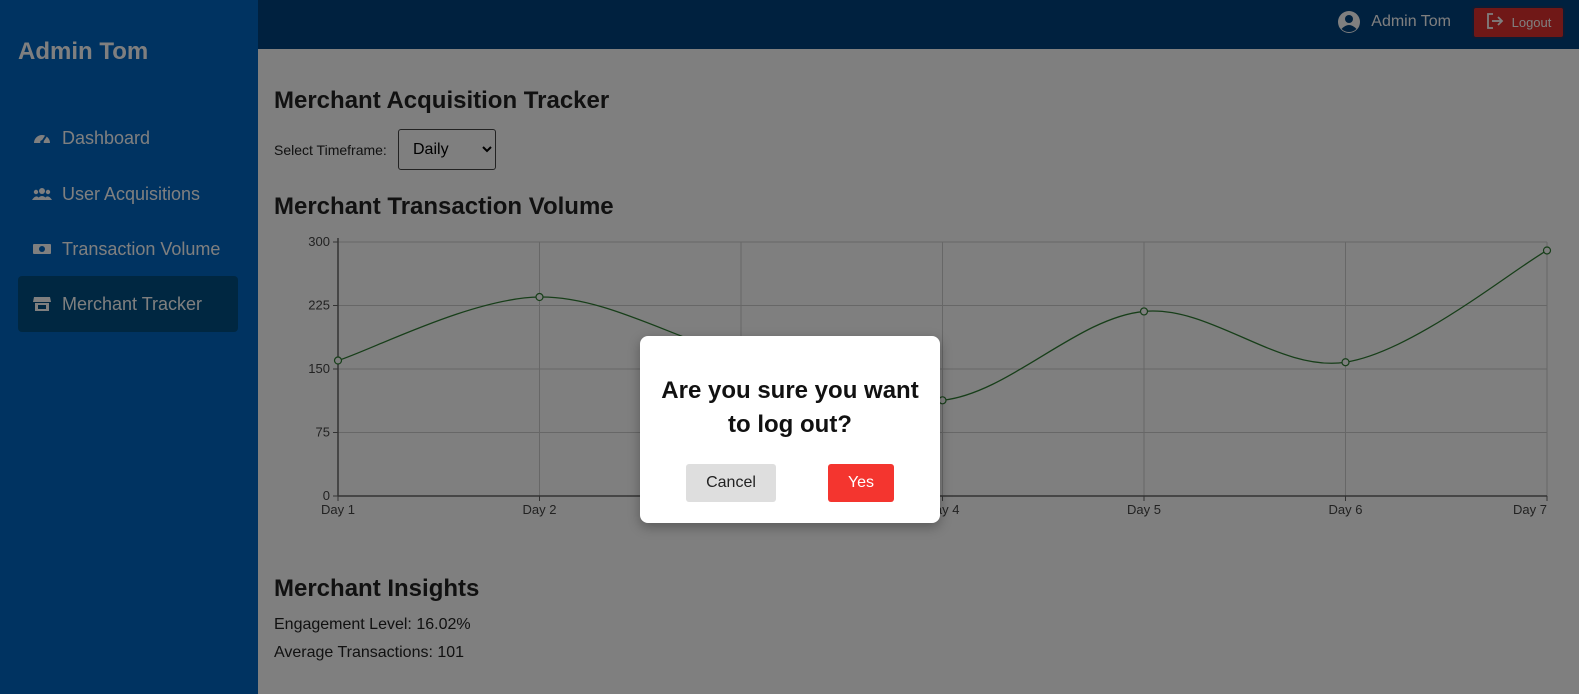  Describe the element at coordinates (731, 483) in the screenshot. I see `cancel-button: Cancel` at that location.